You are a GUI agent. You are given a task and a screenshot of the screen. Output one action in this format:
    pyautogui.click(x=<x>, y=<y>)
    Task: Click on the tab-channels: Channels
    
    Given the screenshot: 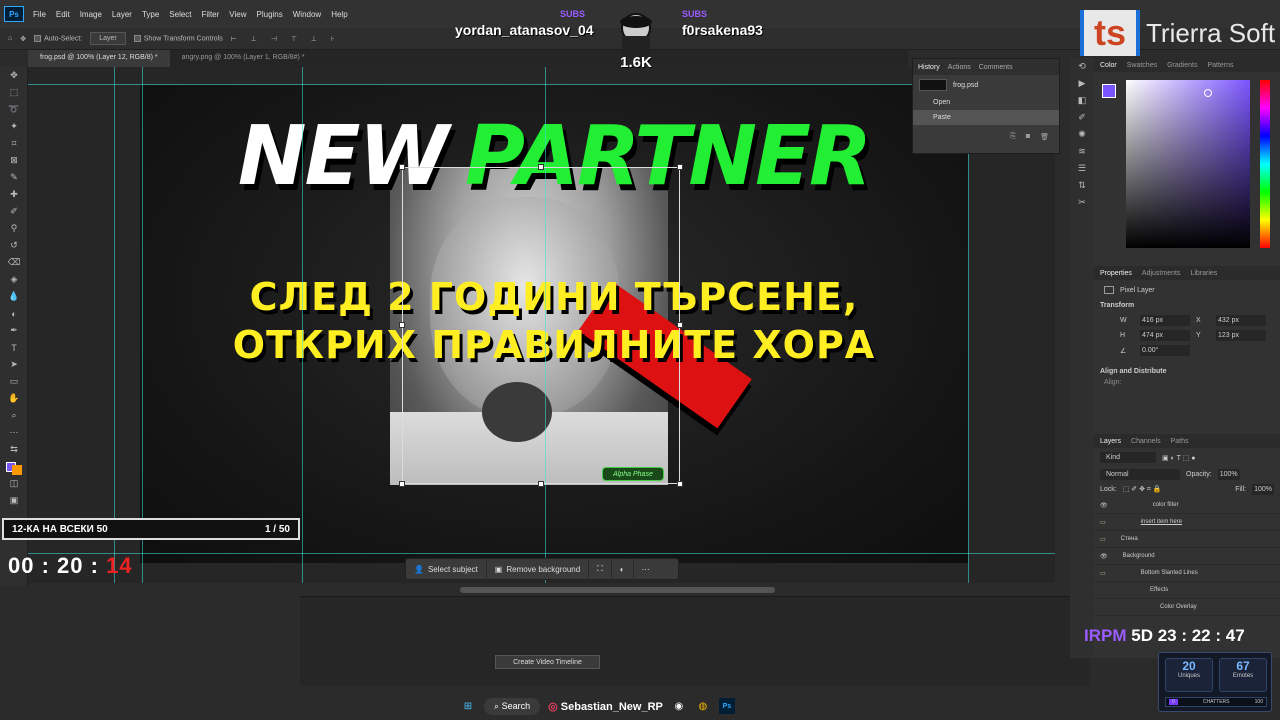 What is the action you would take?
    pyautogui.click(x=1146, y=441)
    